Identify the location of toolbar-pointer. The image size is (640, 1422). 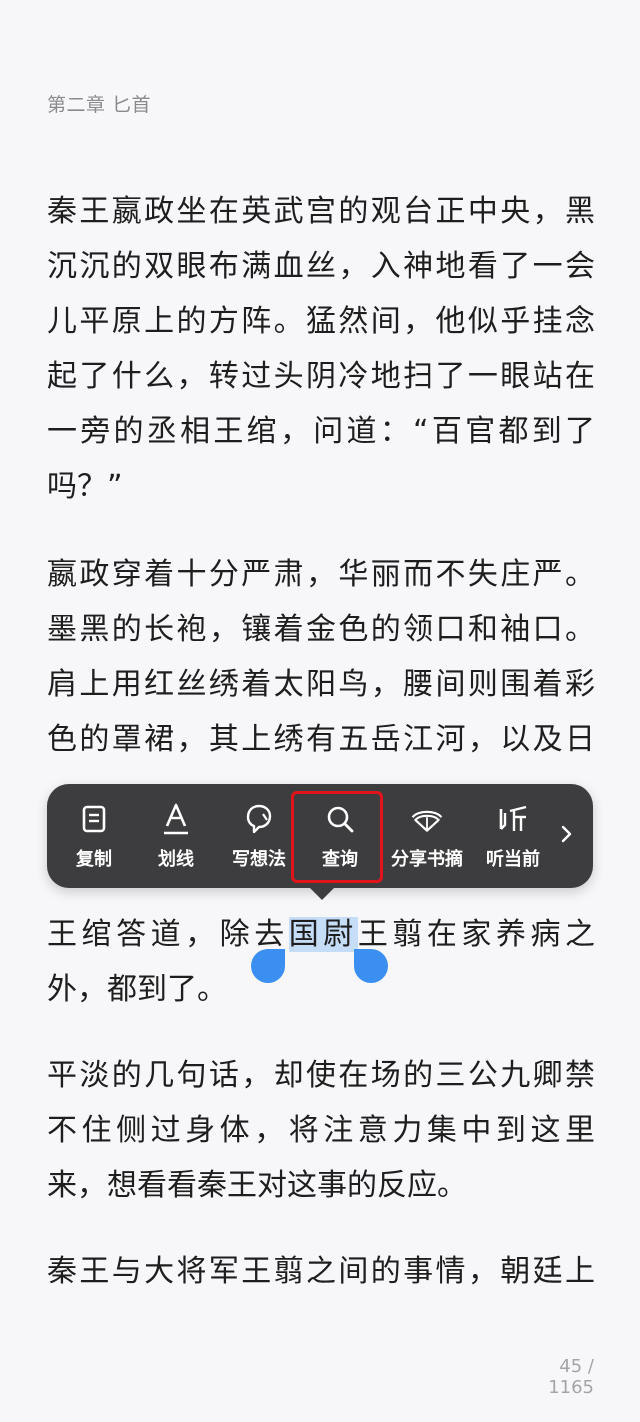
(322, 893).